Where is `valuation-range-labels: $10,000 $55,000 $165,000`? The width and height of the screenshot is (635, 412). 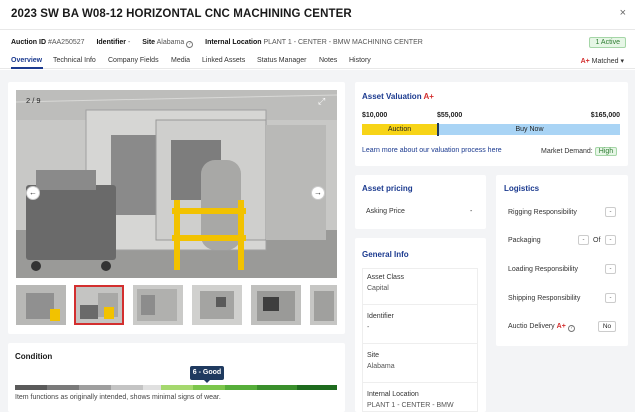 valuation-range-labels: $10,000 $55,000 $165,000 is located at coordinates (491, 117).